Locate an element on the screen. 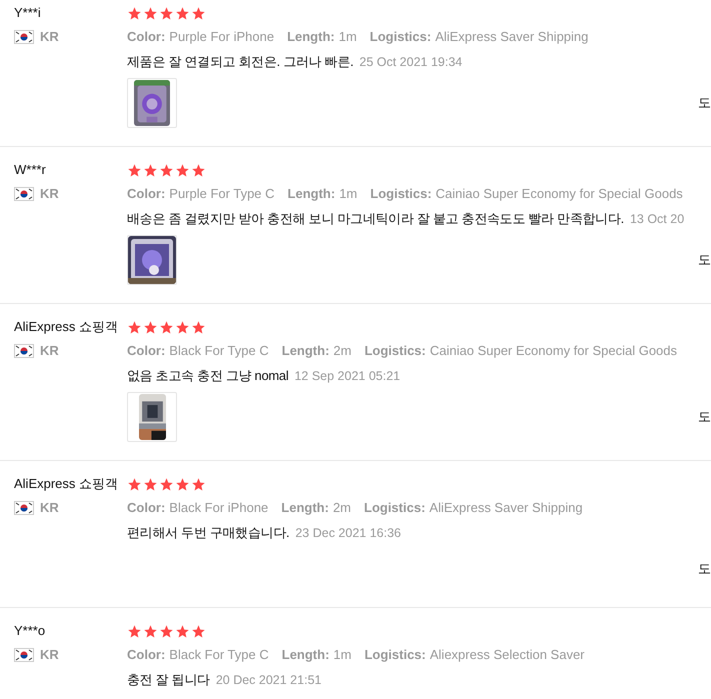  review-date: 13 Oct 20 is located at coordinates (657, 219).